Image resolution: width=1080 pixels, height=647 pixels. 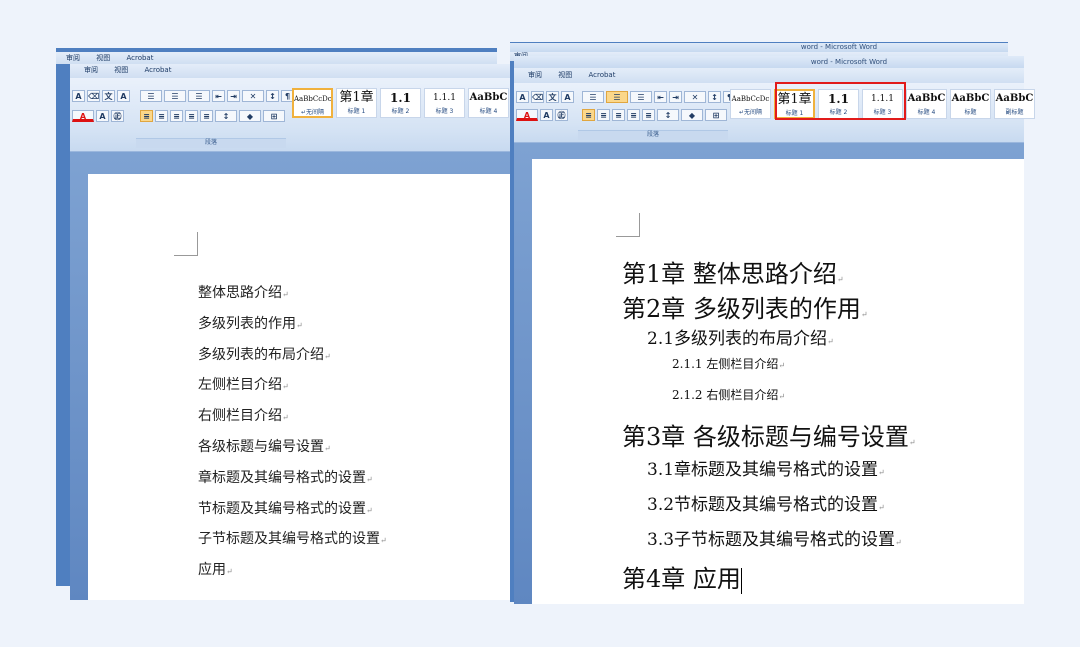 What do you see at coordinates (970, 98) in the screenshot?
I see `style-preview: AaBbC` at bounding box center [970, 98].